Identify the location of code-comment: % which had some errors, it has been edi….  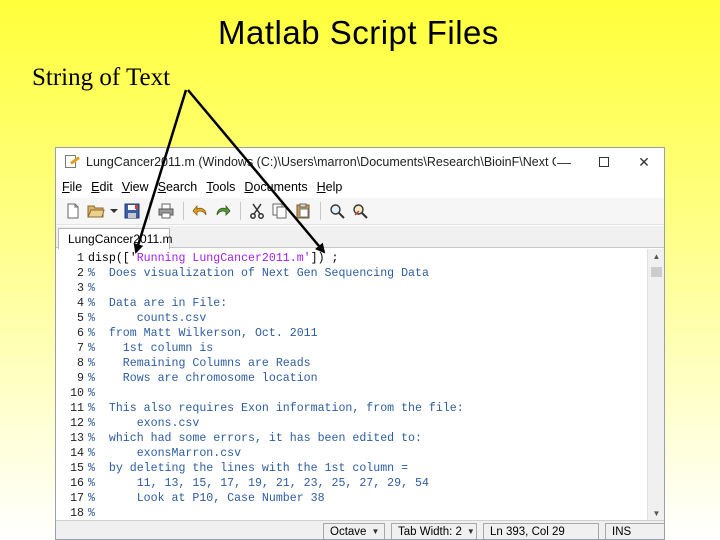
(255, 438).